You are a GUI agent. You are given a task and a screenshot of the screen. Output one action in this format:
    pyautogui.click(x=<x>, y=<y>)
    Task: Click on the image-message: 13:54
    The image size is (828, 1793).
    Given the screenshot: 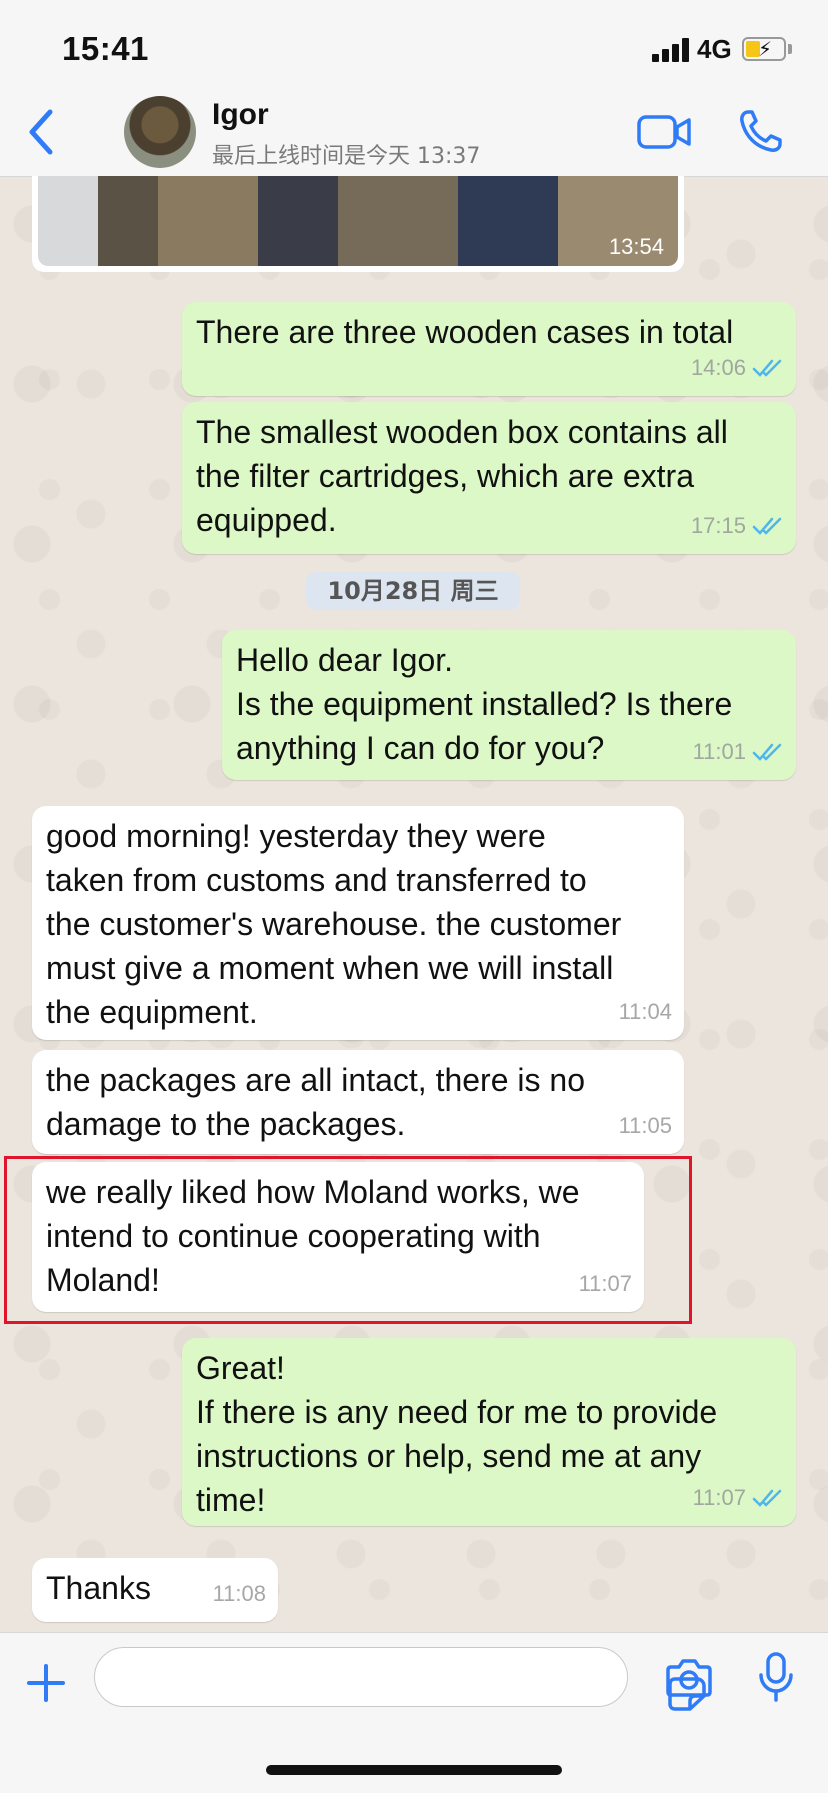 What is the action you would take?
    pyautogui.click(x=358, y=224)
    